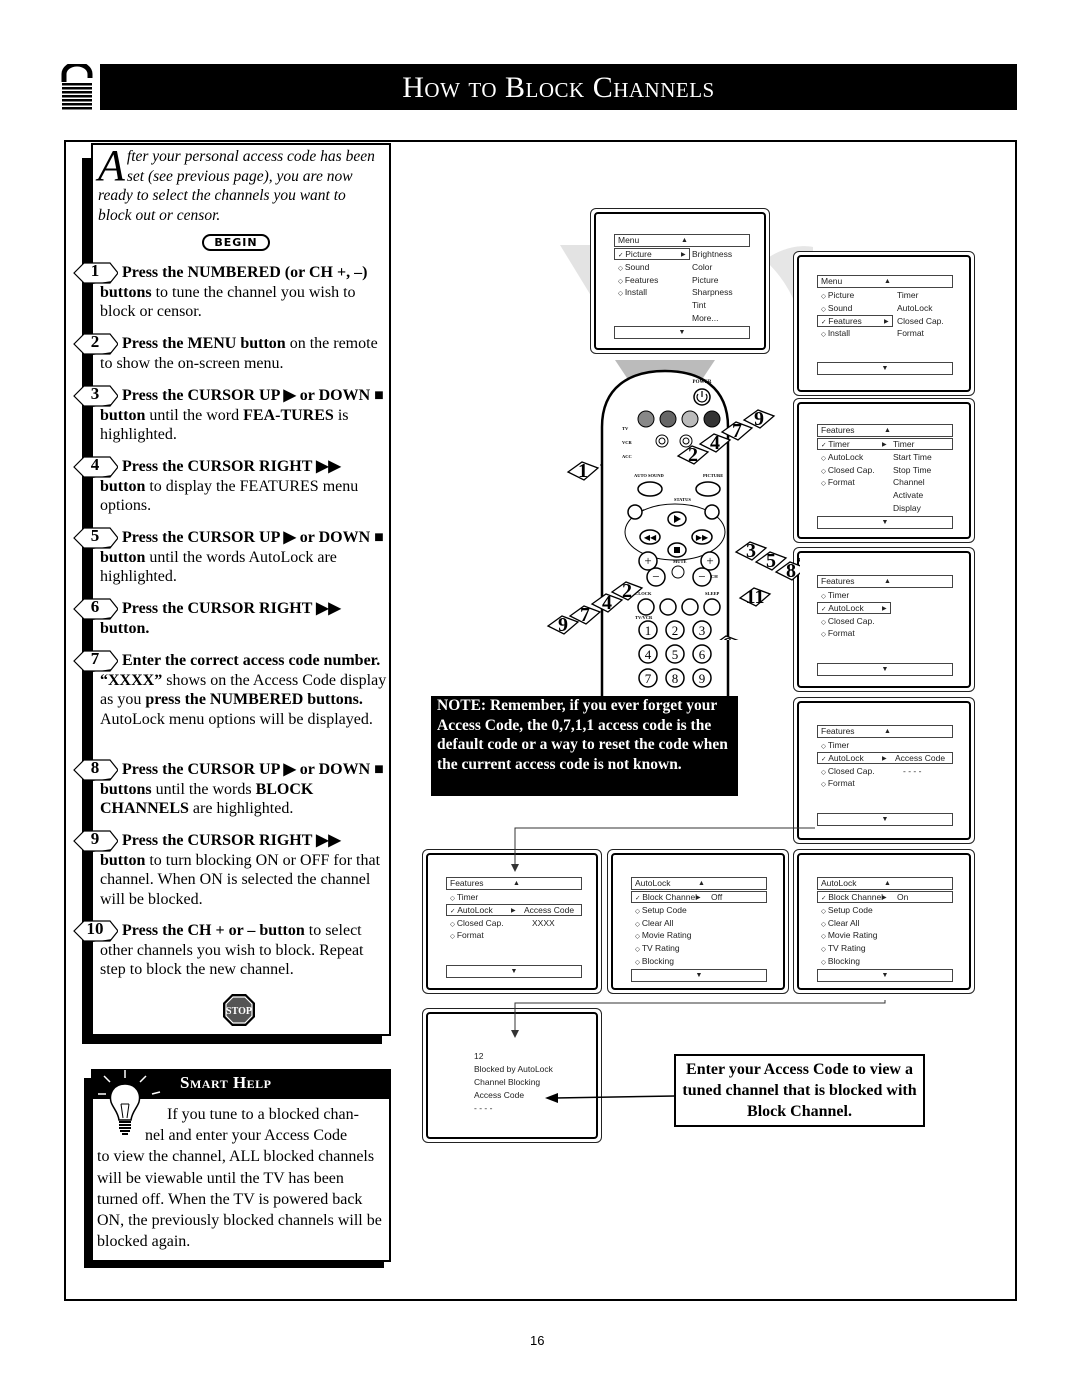 The height and width of the screenshot is (1397, 1080). What do you see at coordinates (835, 295) in the screenshot?
I see `menu-item: ◇ Picture` at bounding box center [835, 295].